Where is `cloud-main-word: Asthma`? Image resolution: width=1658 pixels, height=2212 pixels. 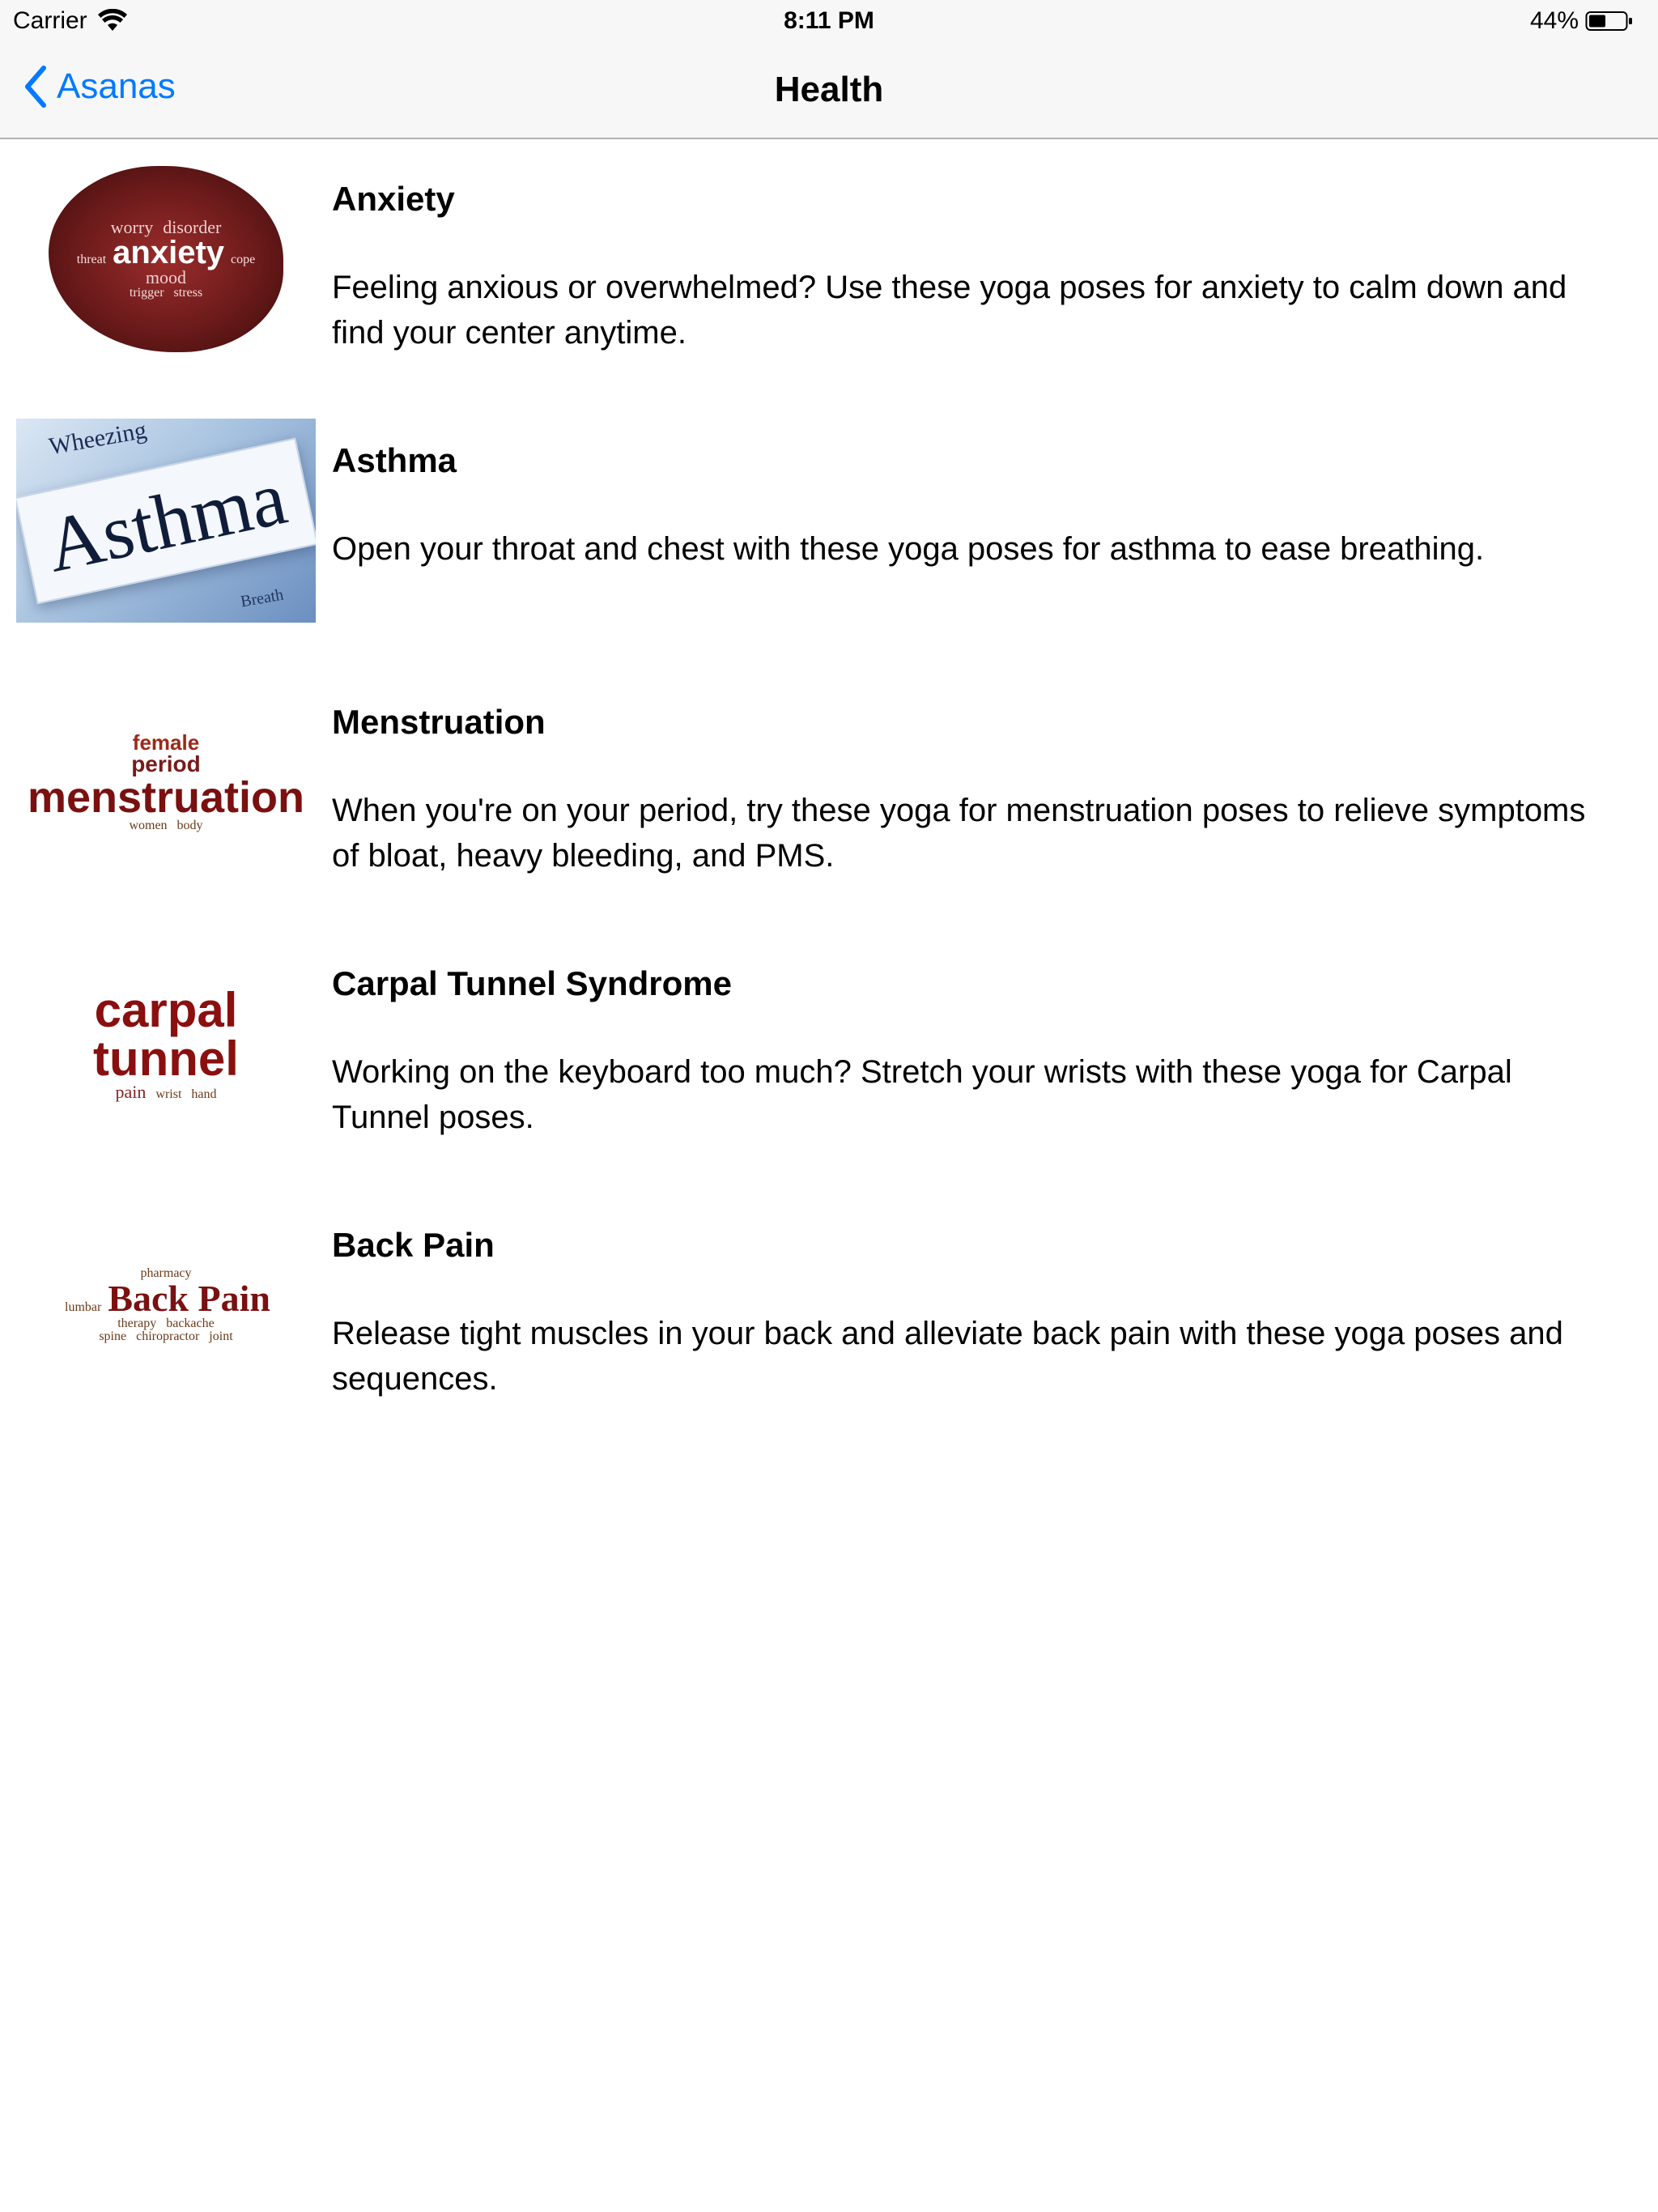
cloud-main-word: Asthma is located at coordinates (166, 521).